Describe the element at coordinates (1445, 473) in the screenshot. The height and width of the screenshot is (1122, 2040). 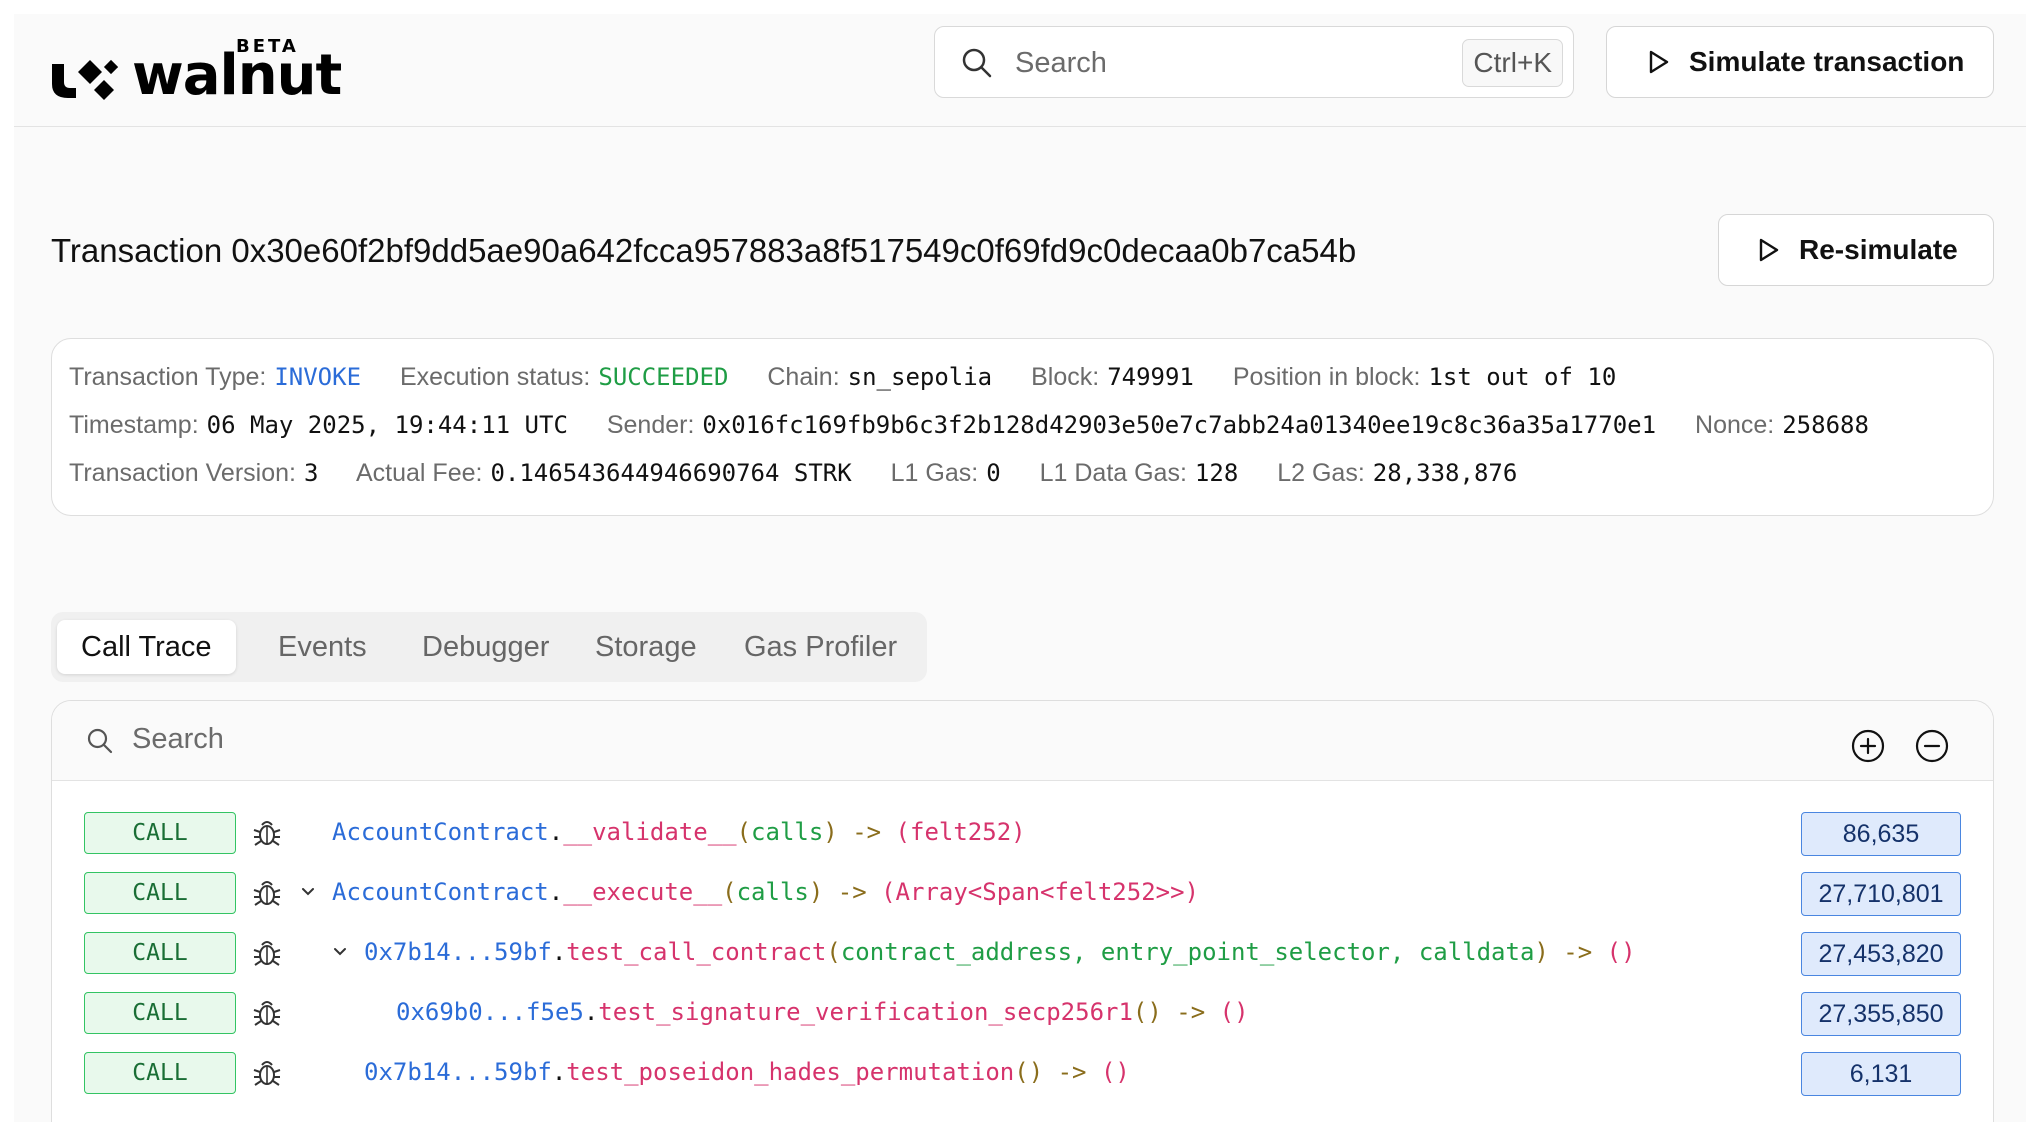
I see `l2-gas-value: 28,338,876` at that location.